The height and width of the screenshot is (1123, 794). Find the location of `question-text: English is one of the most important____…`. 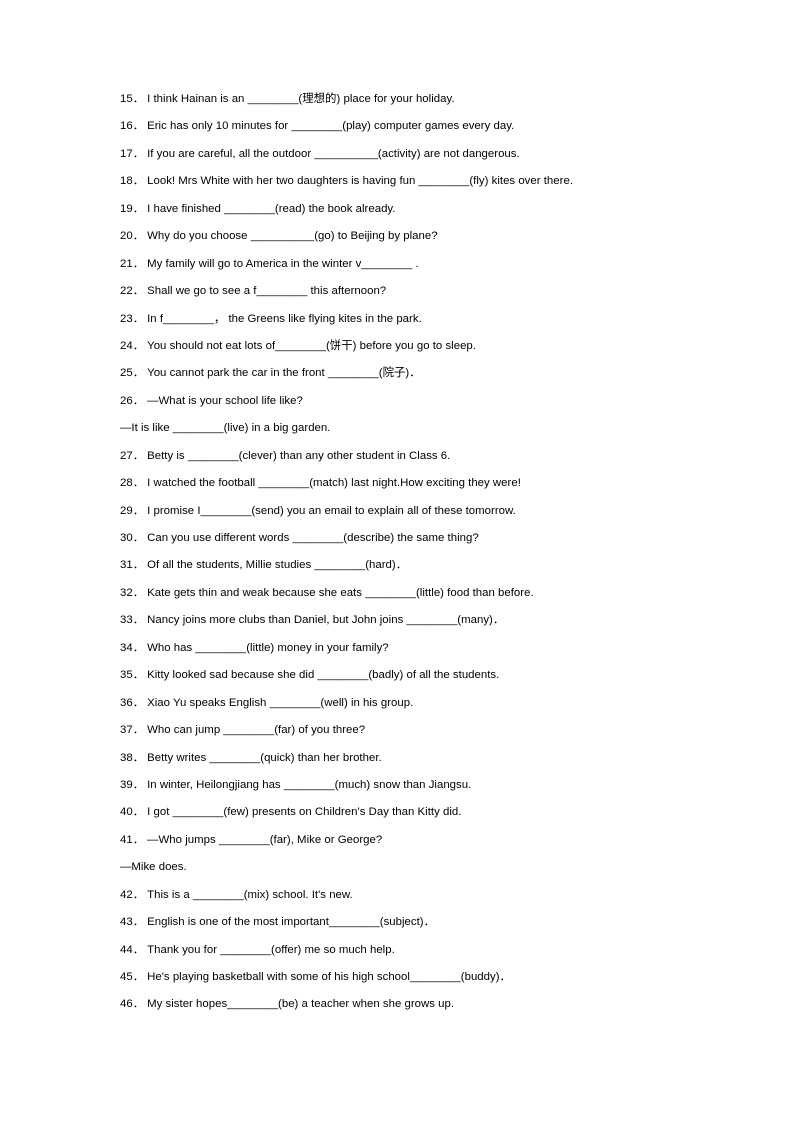

question-text: English is one of the most important____… is located at coordinates (291, 922).